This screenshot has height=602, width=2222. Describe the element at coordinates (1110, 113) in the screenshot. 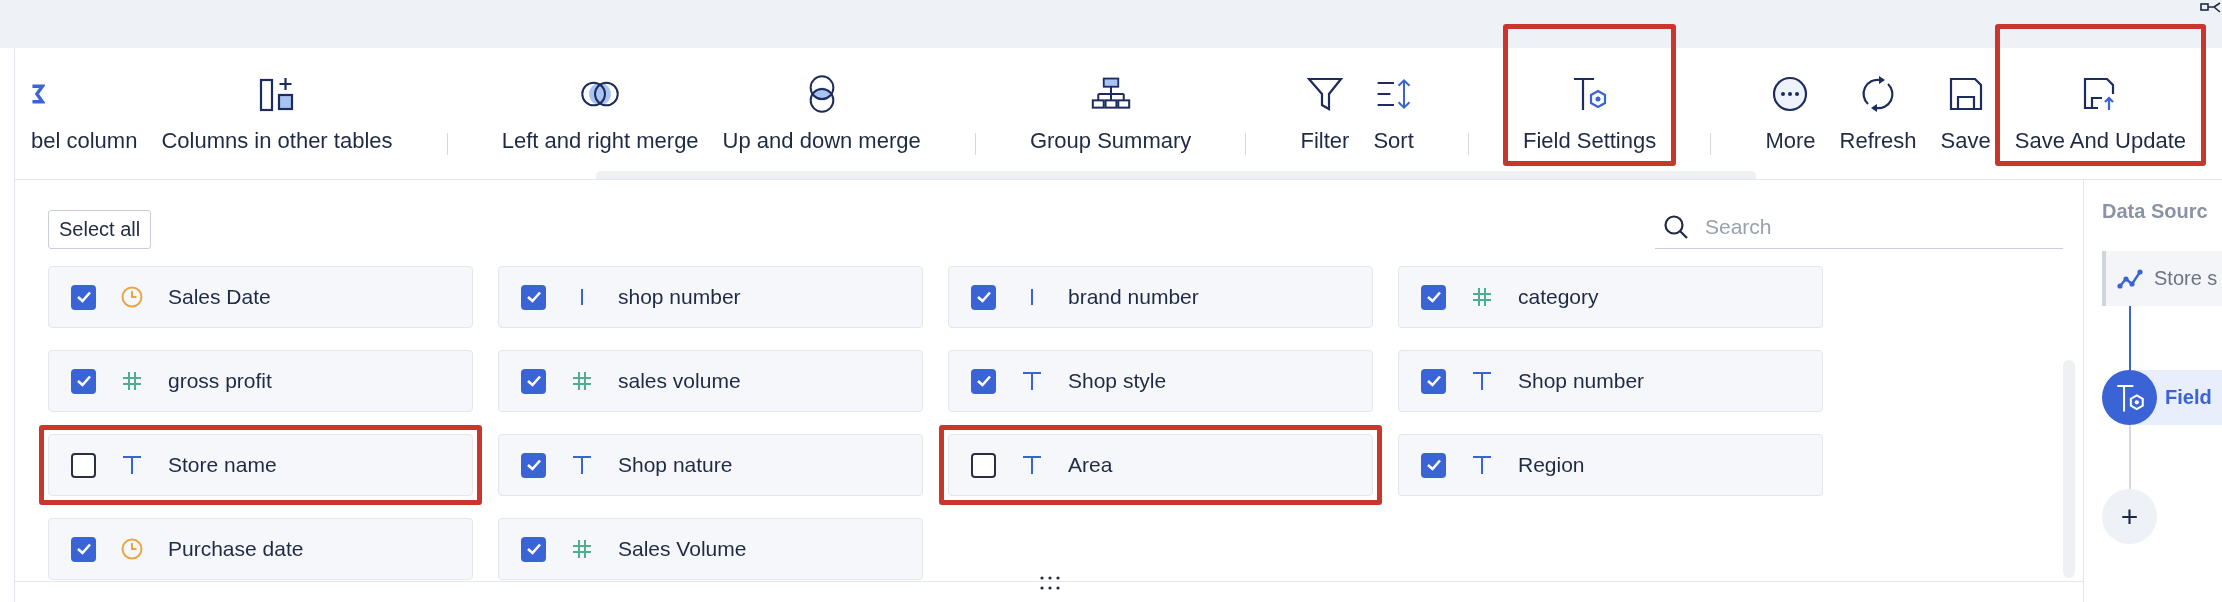

I see `toolbar-button: Group Summary` at that location.